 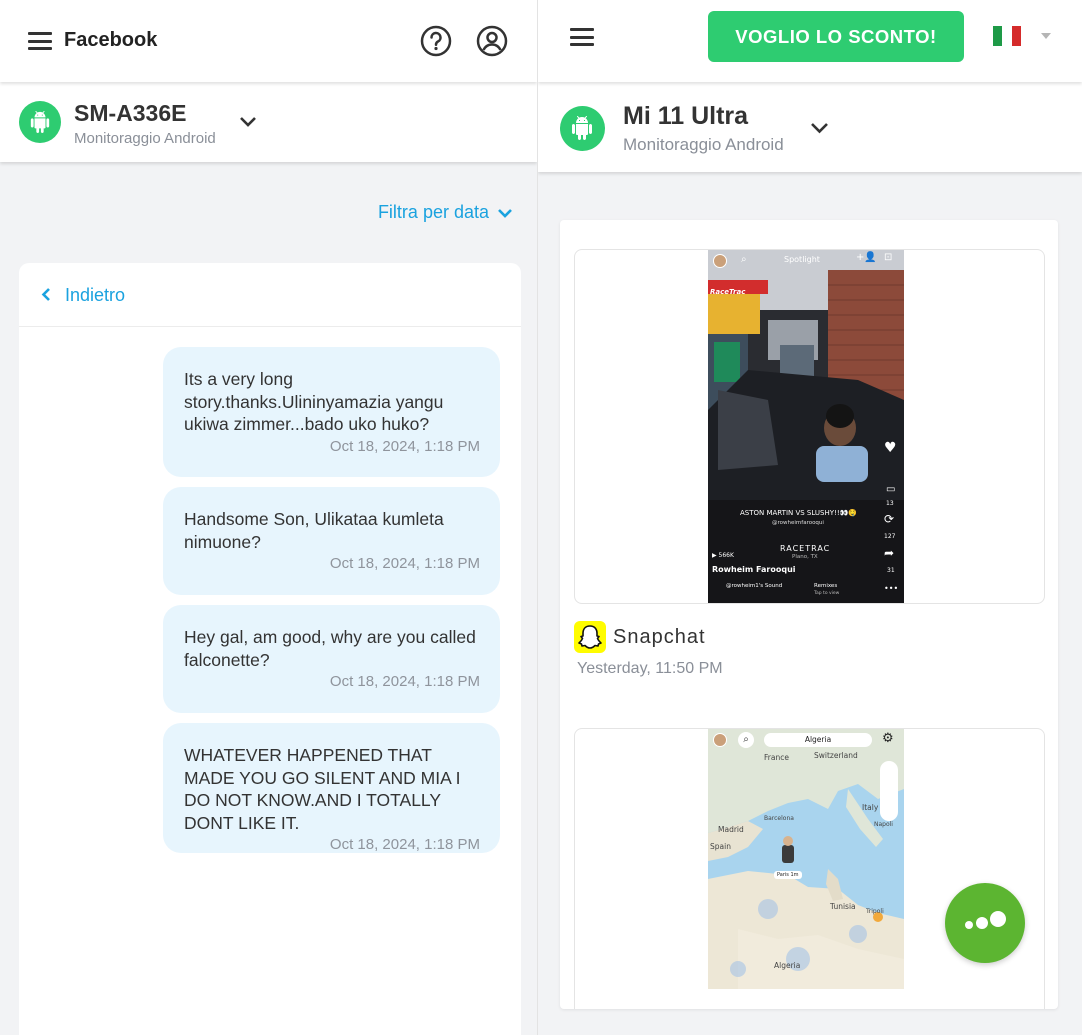 What do you see at coordinates (111, 40) in the screenshot?
I see `app-title: Facebook` at bounding box center [111, 40].